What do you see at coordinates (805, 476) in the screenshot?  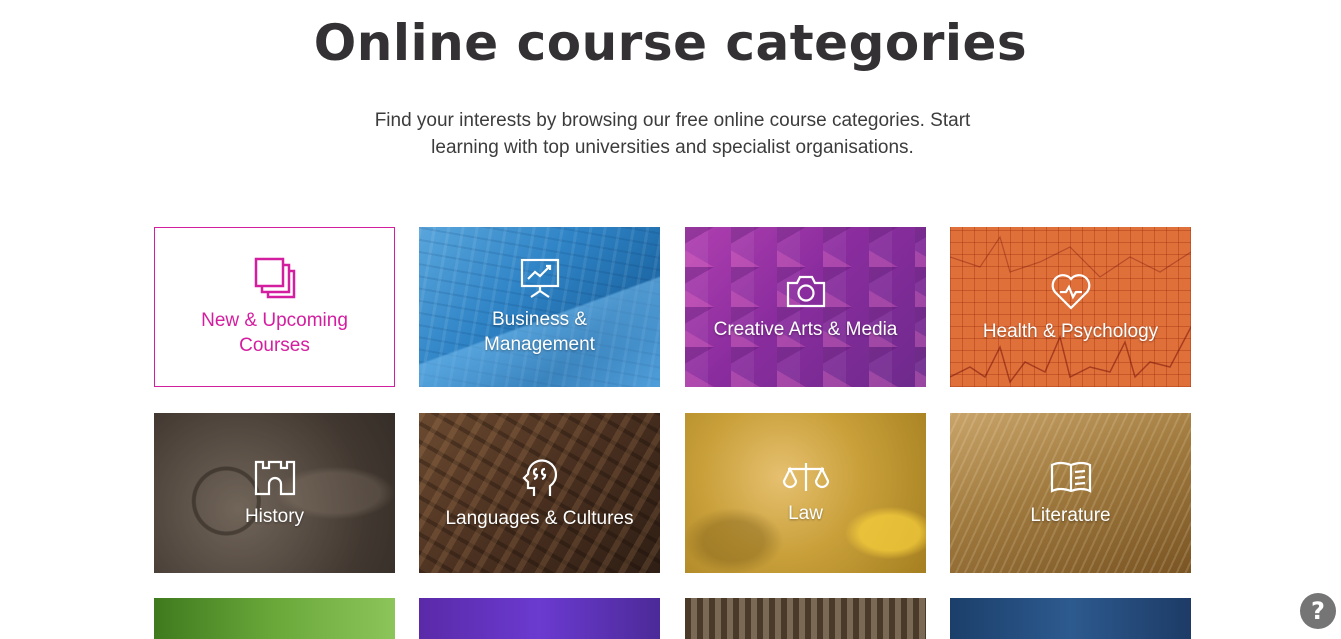 I see `scales-icon` at bounding box center [805, 476].